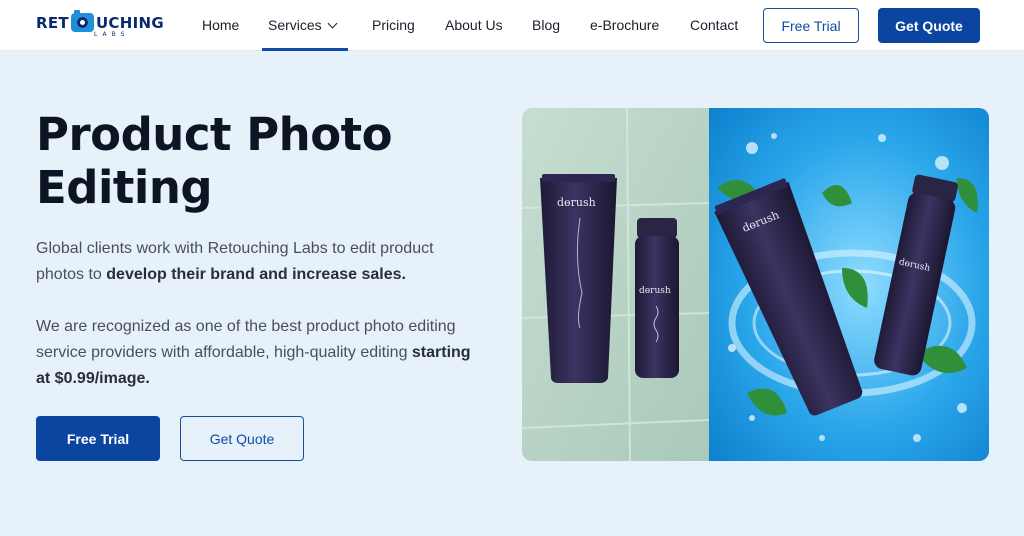 The height and width of the screenshot is (536, 1024). I want to click on header-get-quote-button: Get Quote, so click(929, 25).